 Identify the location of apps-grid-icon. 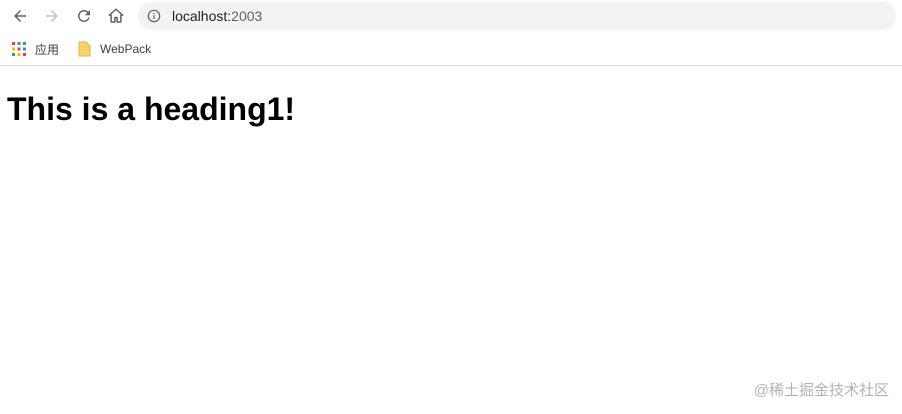
(19, 49).